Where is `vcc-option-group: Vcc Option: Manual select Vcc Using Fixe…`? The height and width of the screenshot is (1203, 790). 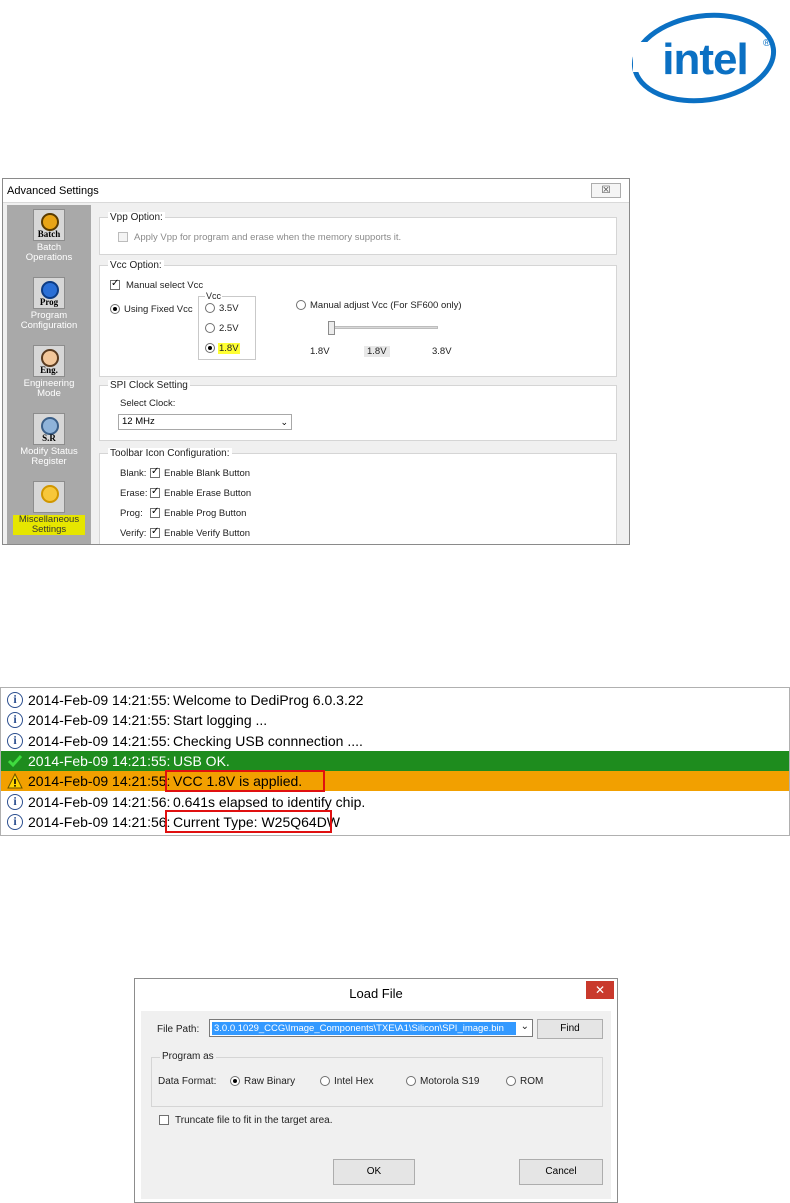 vcc-option-group: Vcc Option: Manual select Vcc Using Fixe… is located at coordinates (358, 318).